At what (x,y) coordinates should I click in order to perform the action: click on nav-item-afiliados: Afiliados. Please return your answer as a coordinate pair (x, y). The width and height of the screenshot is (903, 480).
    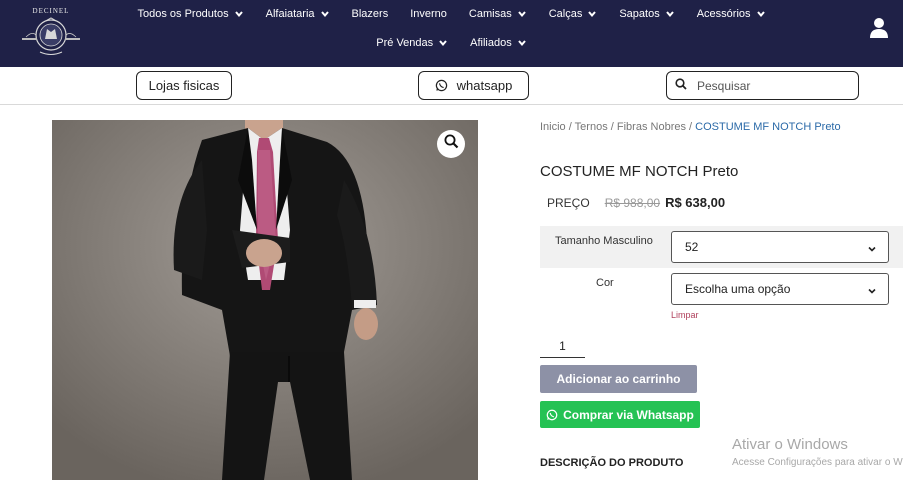
    Looking at the image, I should click on (498, 43).